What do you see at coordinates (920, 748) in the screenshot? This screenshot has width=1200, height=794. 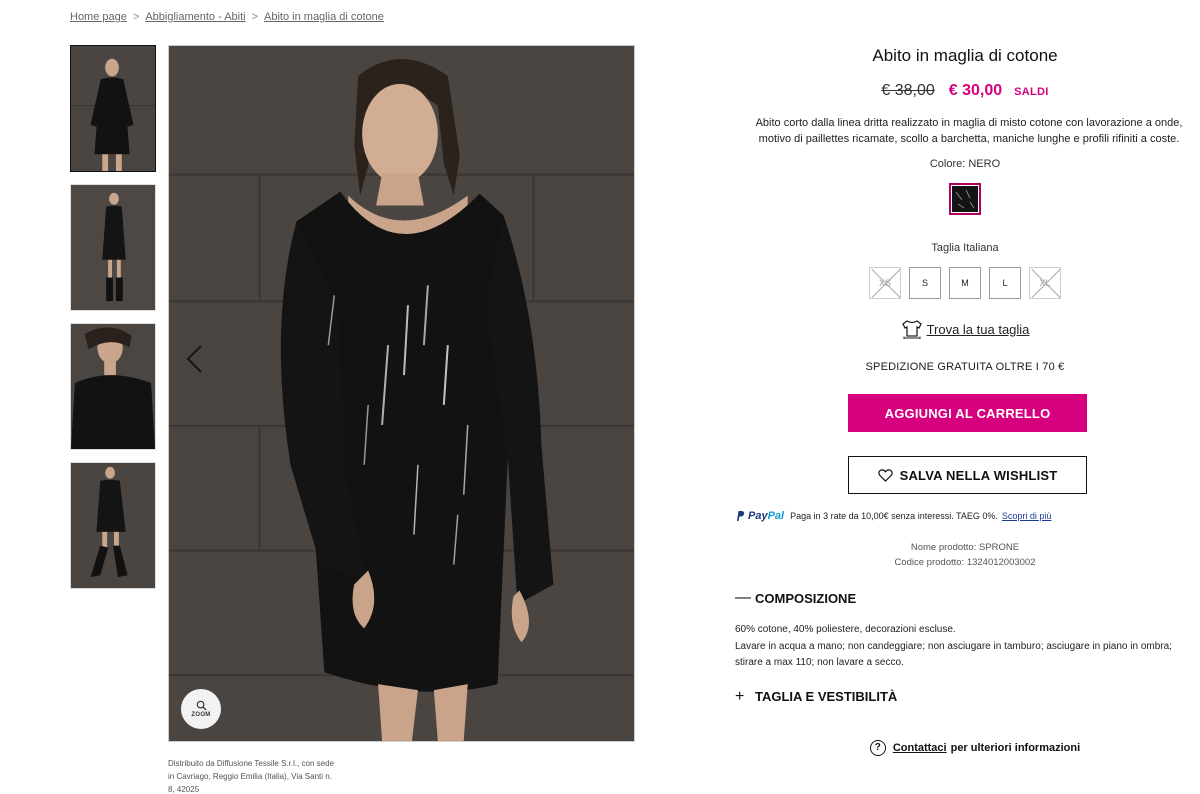 I see `contact-link: Contattaci` at bounding box center [920, 748].